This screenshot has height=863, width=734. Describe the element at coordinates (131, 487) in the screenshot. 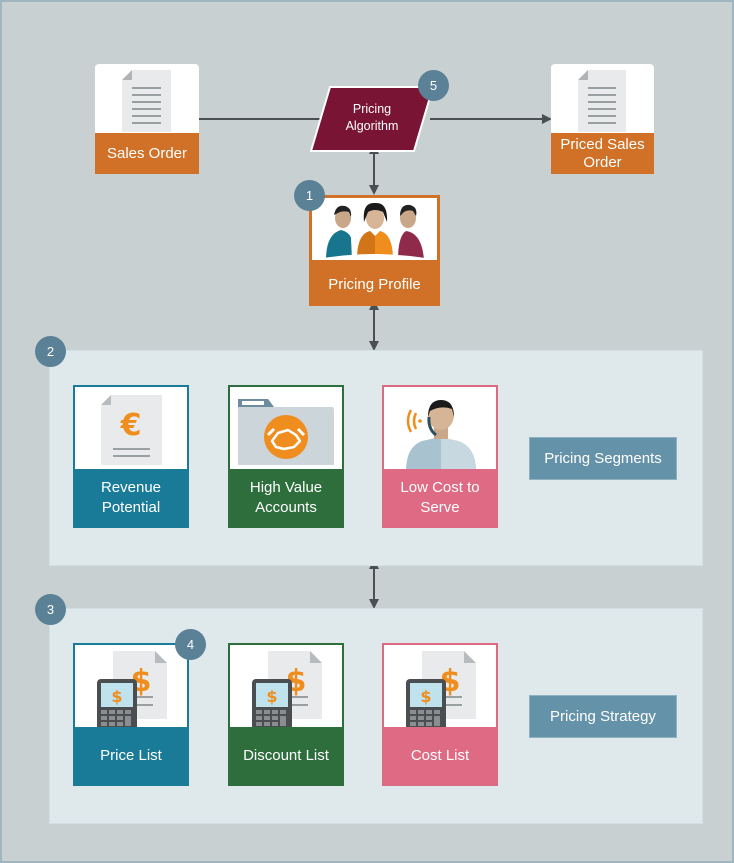

I see `card-label-line1: Revenue` at that location.